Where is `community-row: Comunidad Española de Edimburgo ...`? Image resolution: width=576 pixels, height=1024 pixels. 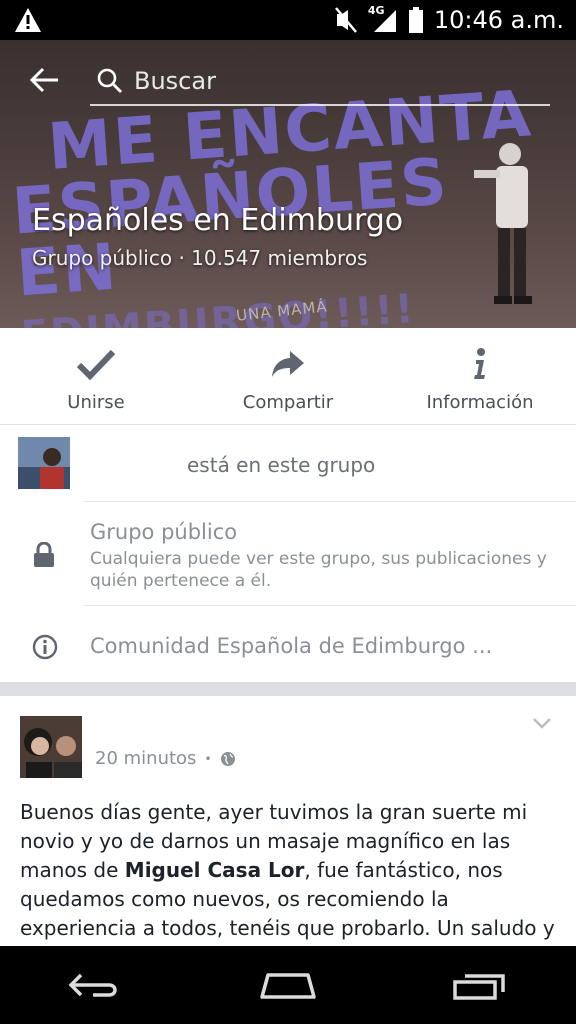
community-row: Comunidad Española de Edimburgo ... is located at coordinates (288, 644).